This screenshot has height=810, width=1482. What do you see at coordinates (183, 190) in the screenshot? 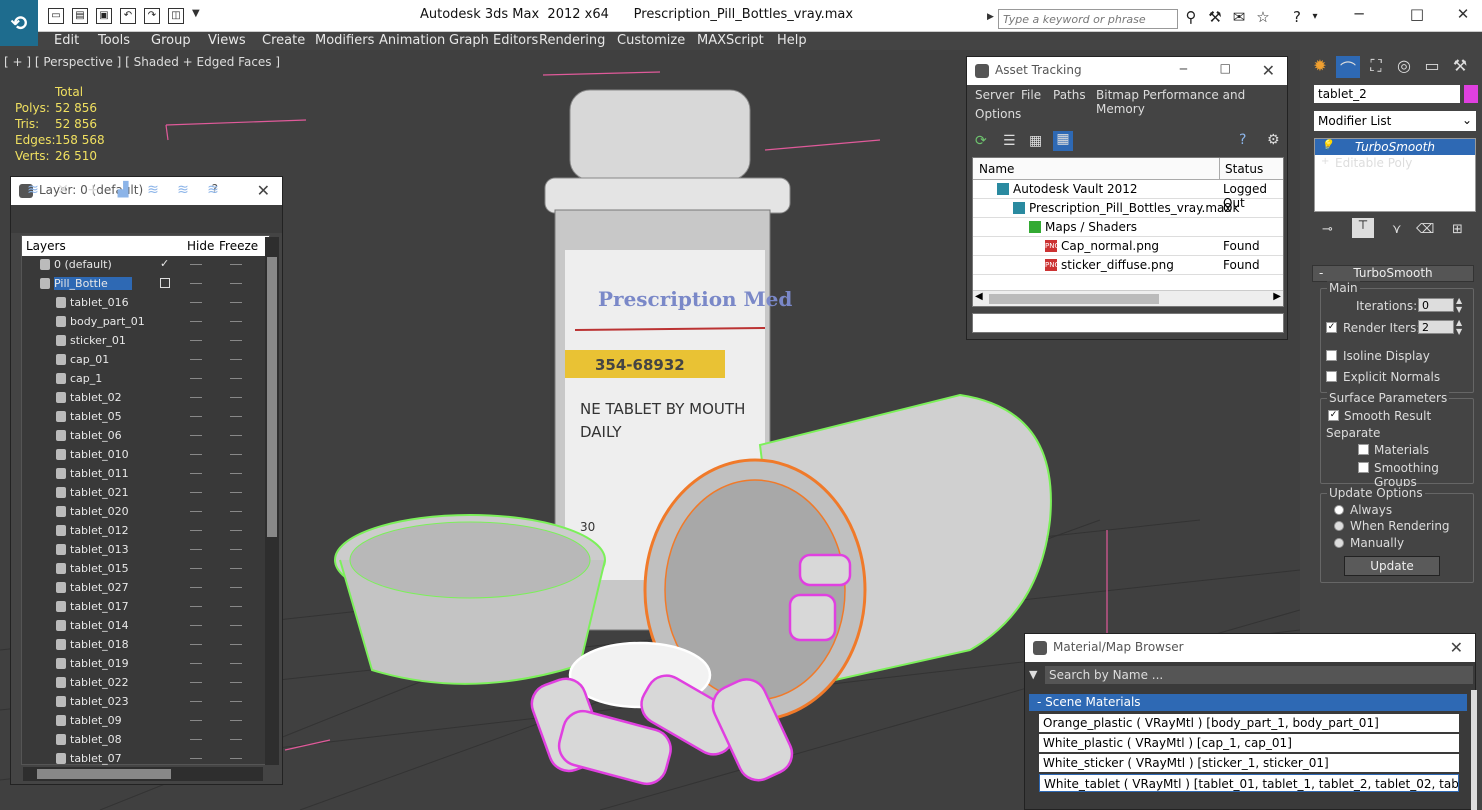
I see `hide-all-icon: ≋` at bounding box center [183, 190].